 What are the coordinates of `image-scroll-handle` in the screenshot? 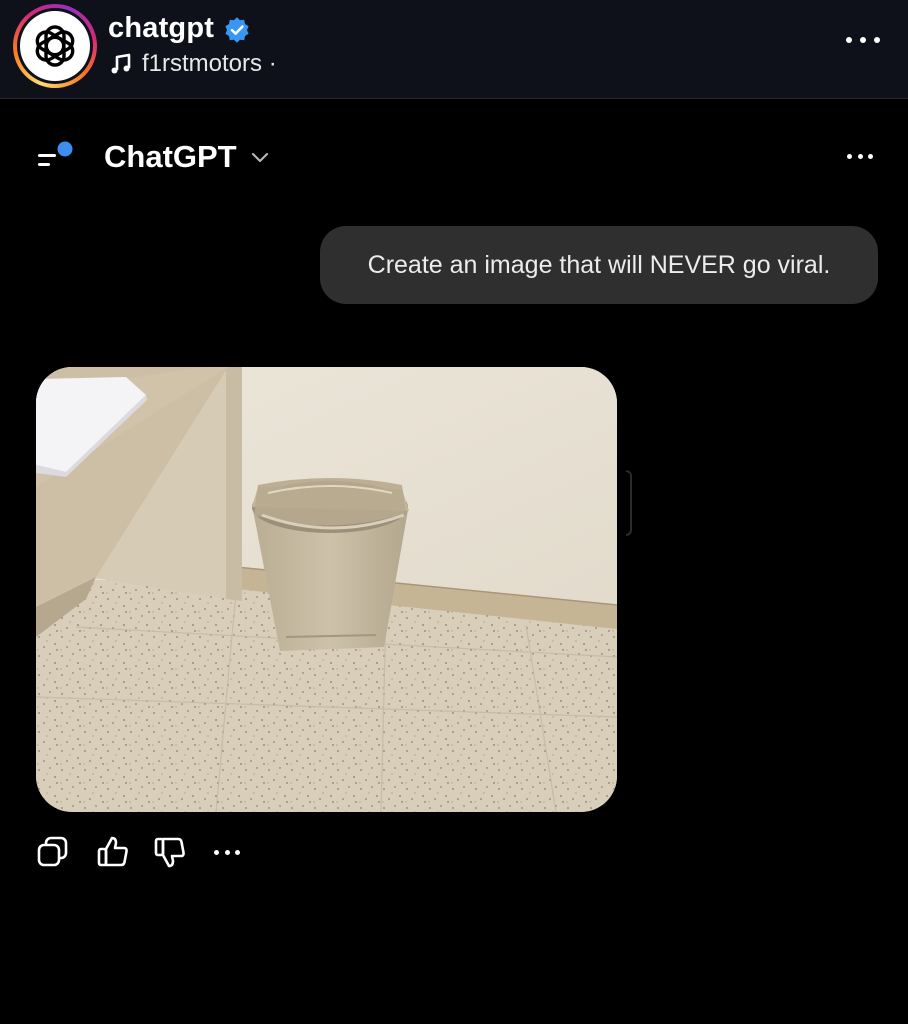 It's located at (629, 503).